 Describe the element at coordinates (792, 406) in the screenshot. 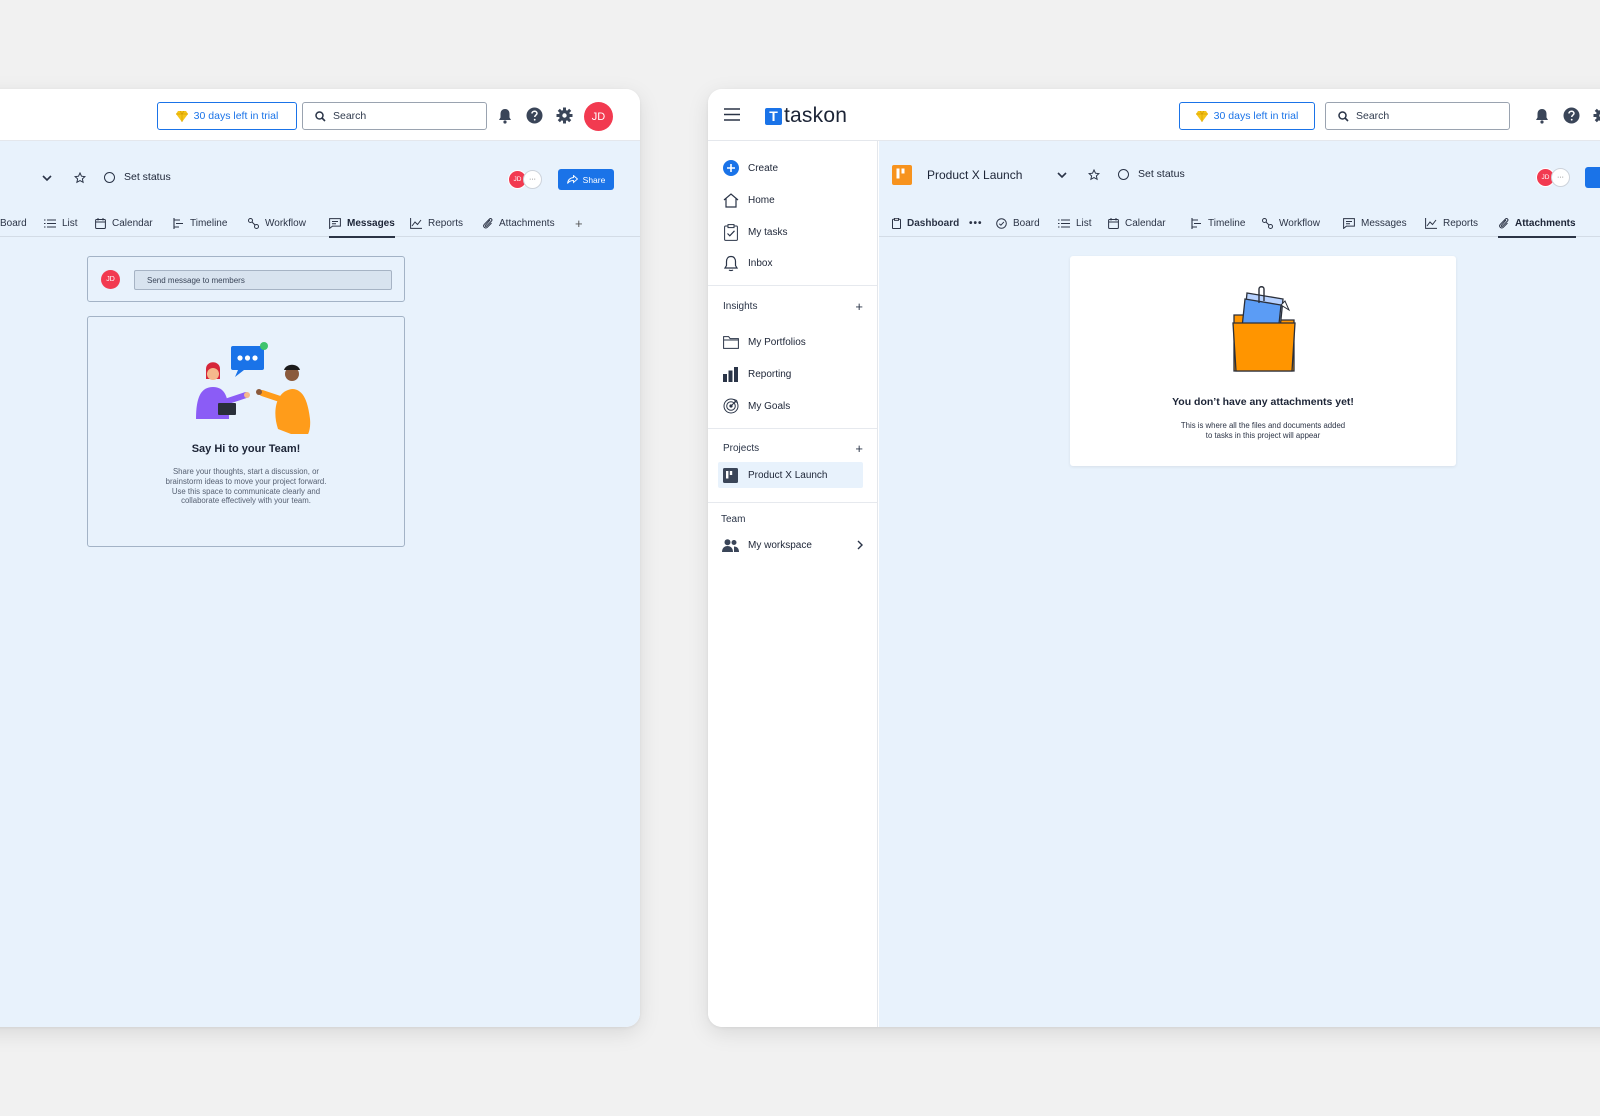

I see `sidebar-item-my-goals: My Goals` at that location.